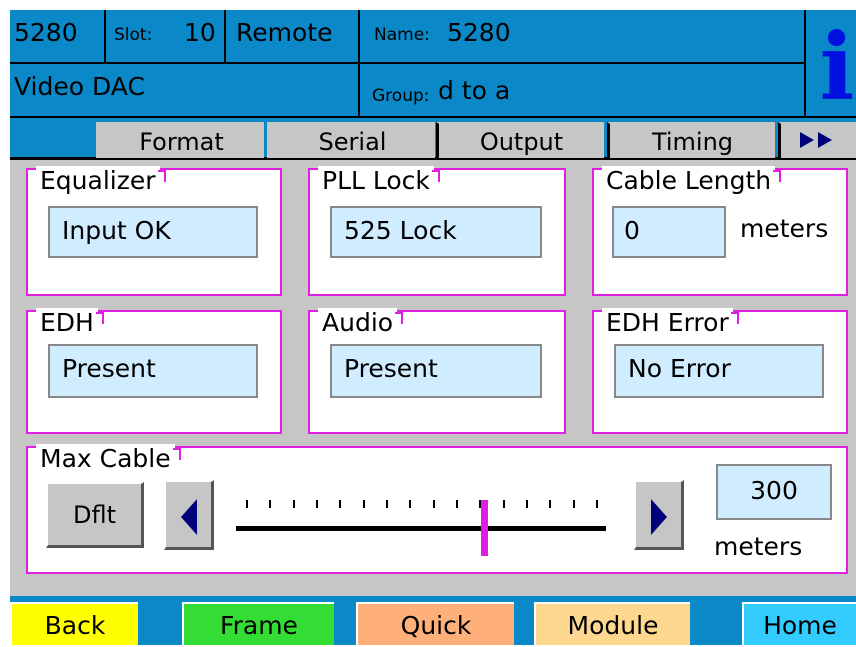 This screenshot has width=856, height=647. I want to click on equalizer-panel: Equalizer Input OK, so click(154, 231).